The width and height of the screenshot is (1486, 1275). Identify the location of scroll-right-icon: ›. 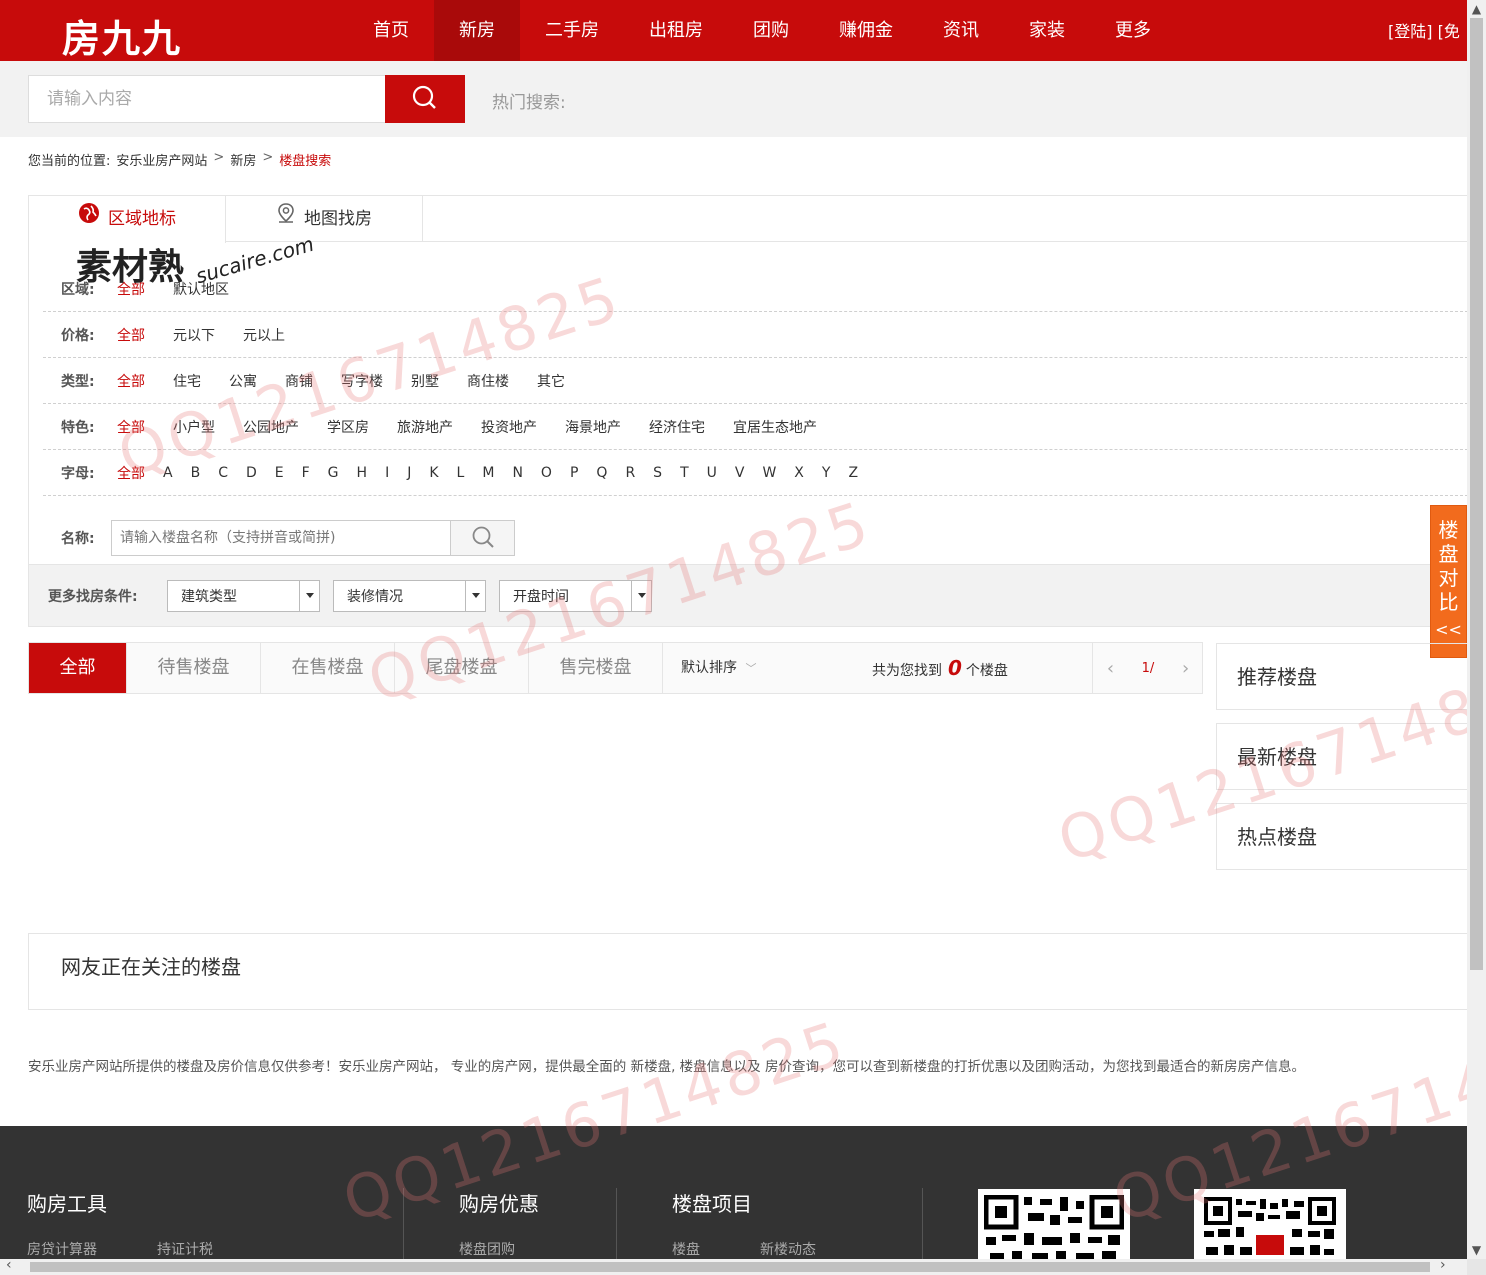
(1443, 1265).